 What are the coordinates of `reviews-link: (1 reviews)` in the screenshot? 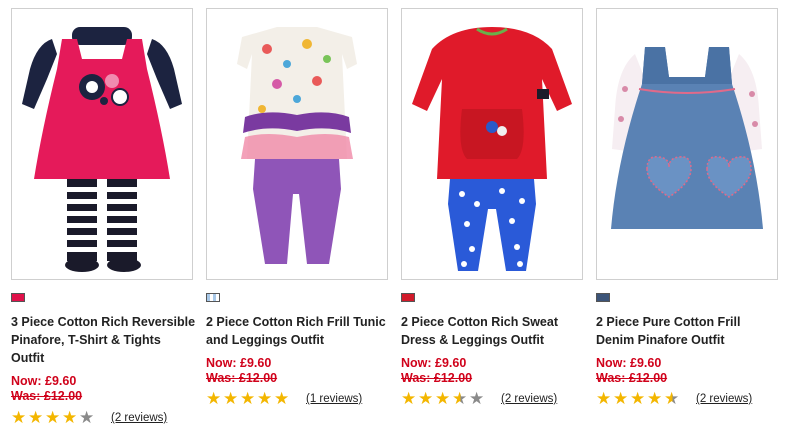 It's located at (334, 399).